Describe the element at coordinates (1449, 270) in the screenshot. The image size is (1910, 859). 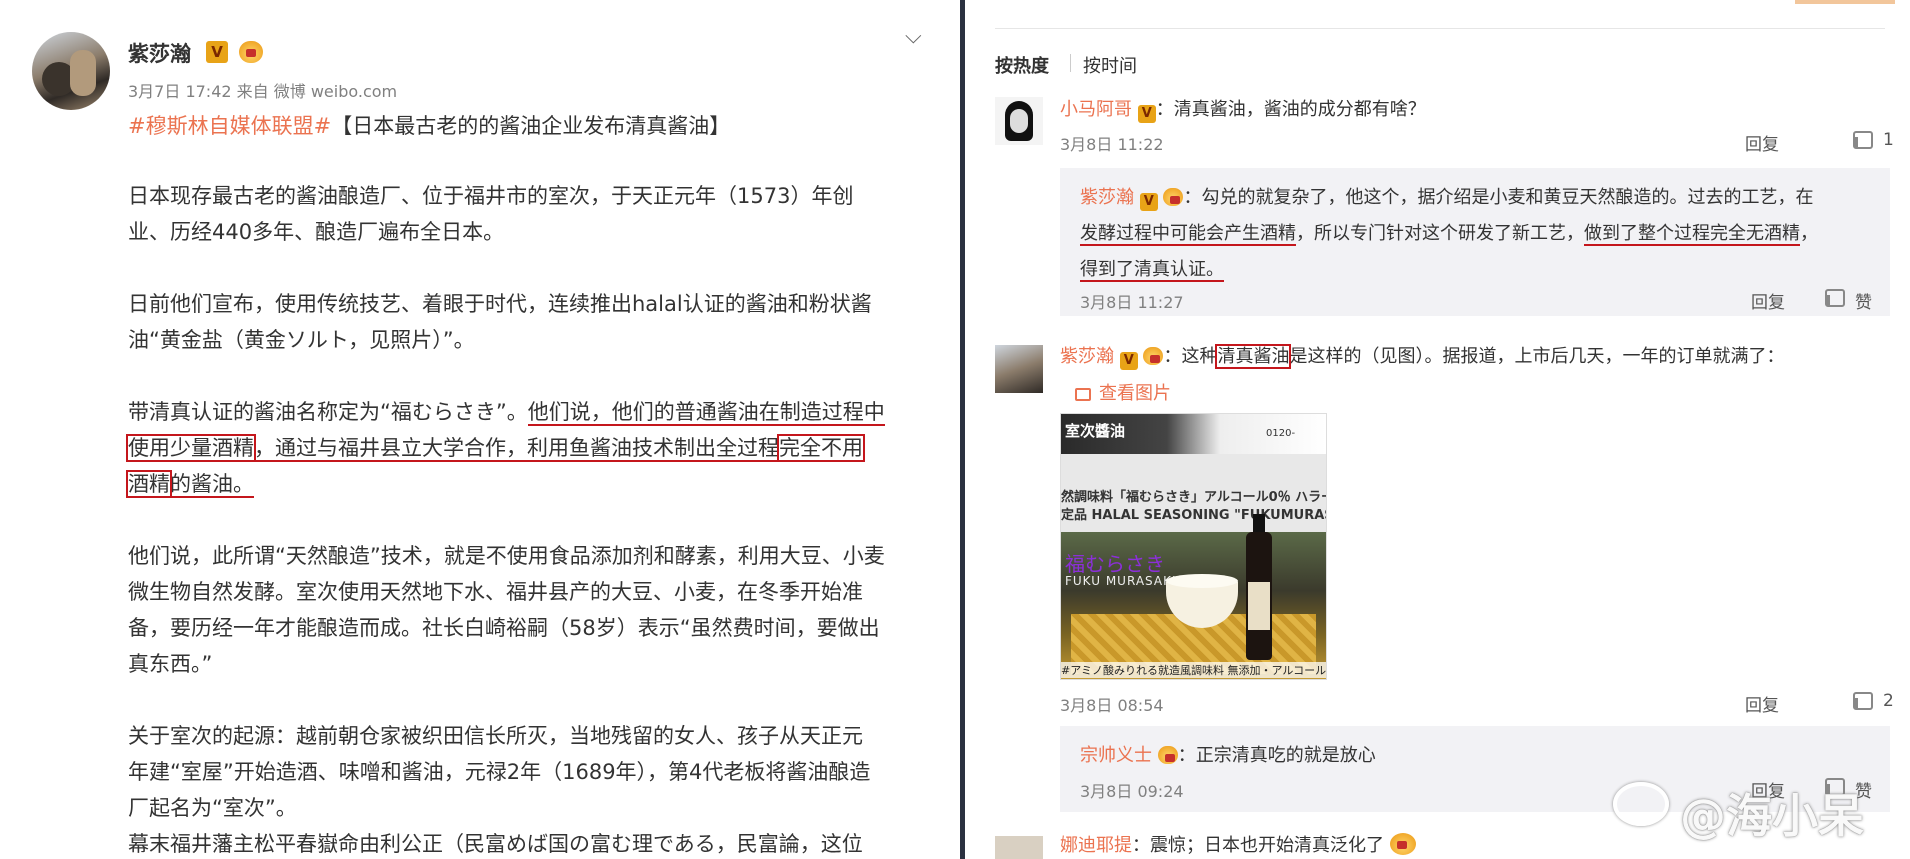
I see `text-line: 得到了清真认证。` at that location.